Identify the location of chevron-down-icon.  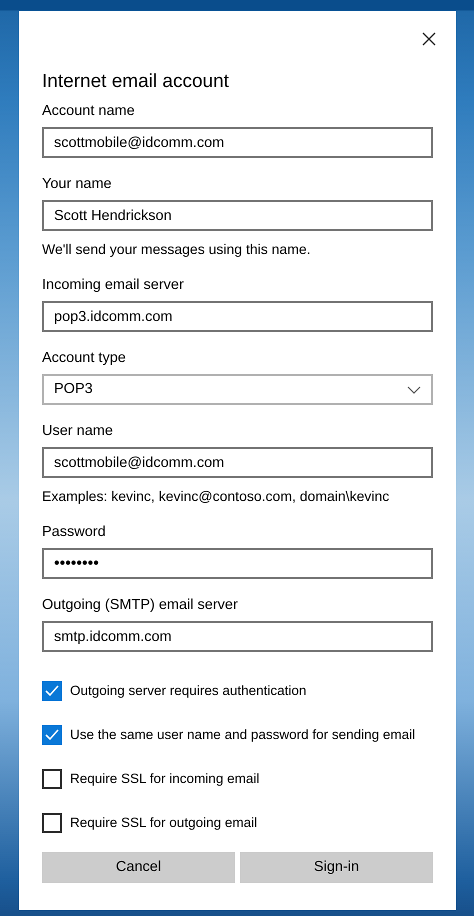
(414, 390).